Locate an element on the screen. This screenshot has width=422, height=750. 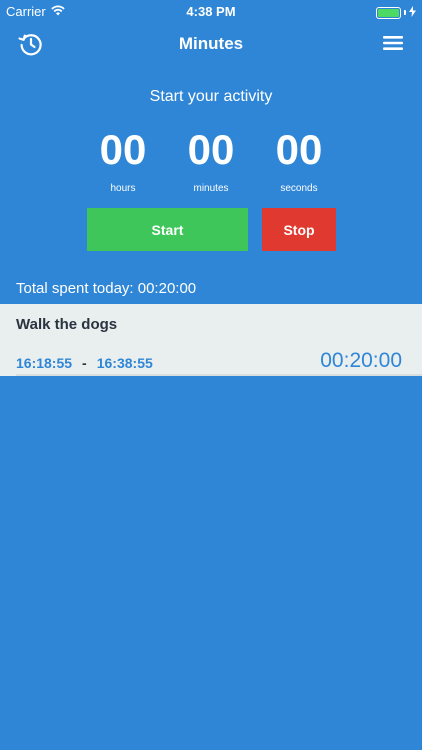
activity-time-range: 16:18:55 - 16:38:55 is located at coordinates (84, 363).